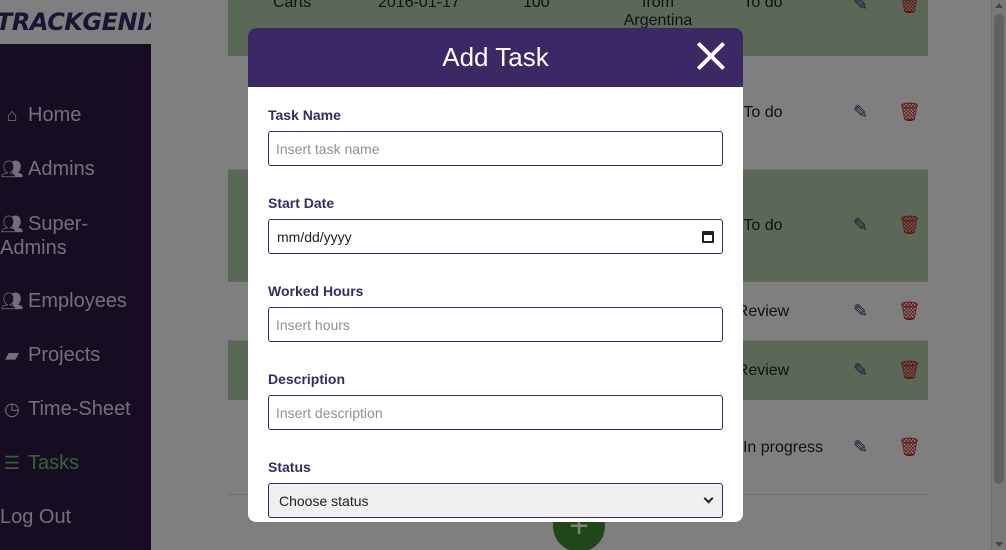 This screenshot has height=550, width=1006. I want to click on start-date-group: Start Date mm/dd/yyyy, so click(495, 224).